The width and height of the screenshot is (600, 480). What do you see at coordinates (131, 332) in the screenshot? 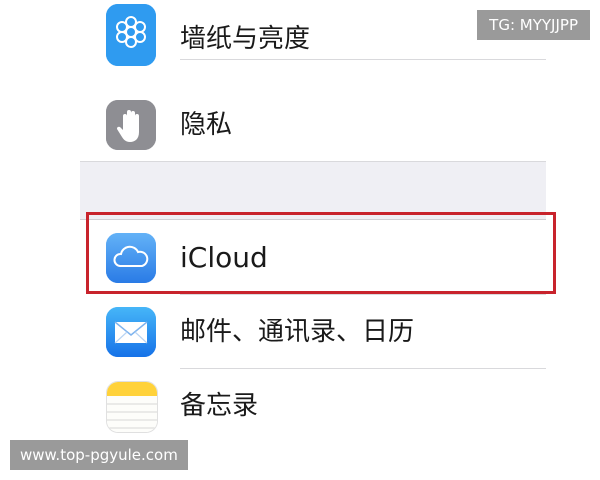
I see `mail-envelope-icon` at bounding box center [131, 332].